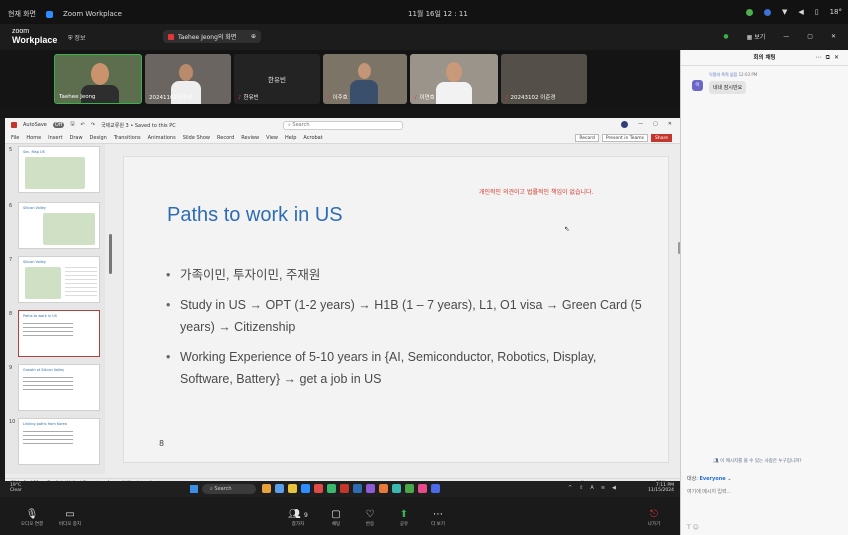 The height and width of the screenshot is (535, 848). Describe the element at coordinates (250, 138) in the screenshot. I see `menu-review: Review` at that location.